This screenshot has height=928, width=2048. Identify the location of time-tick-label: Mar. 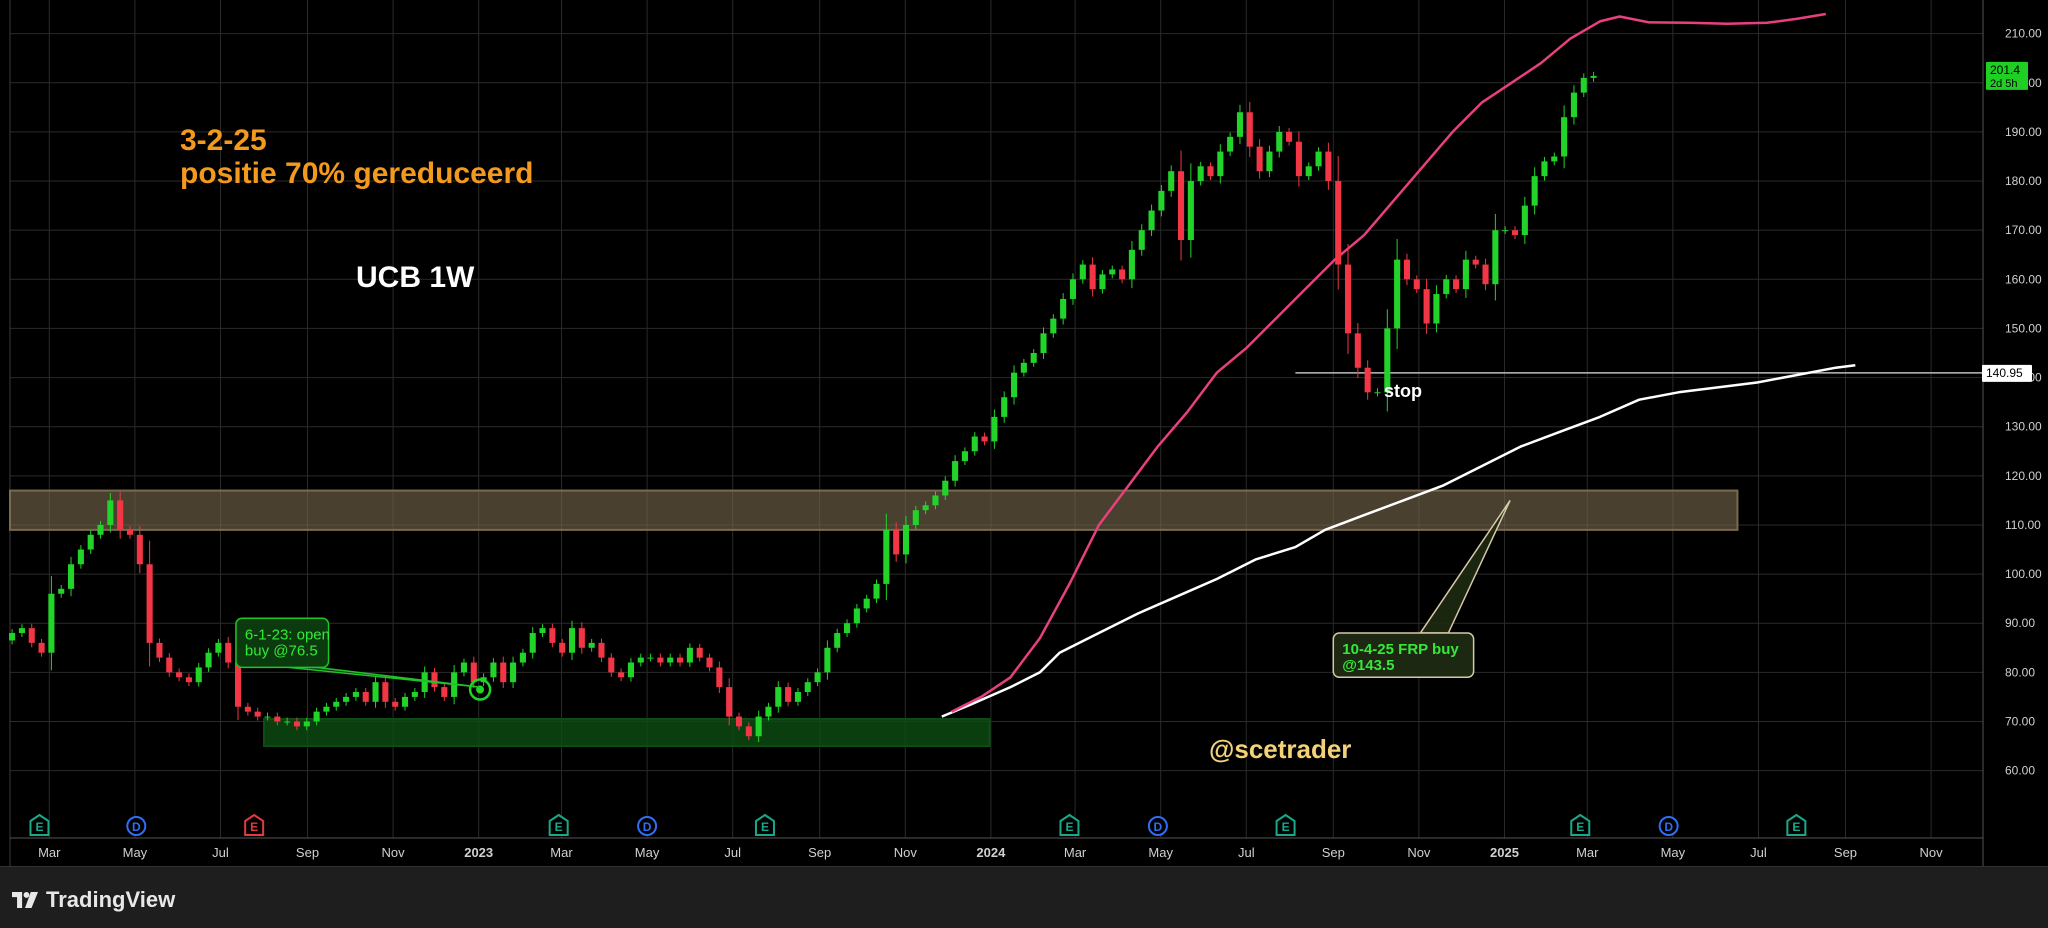
(49, 852).